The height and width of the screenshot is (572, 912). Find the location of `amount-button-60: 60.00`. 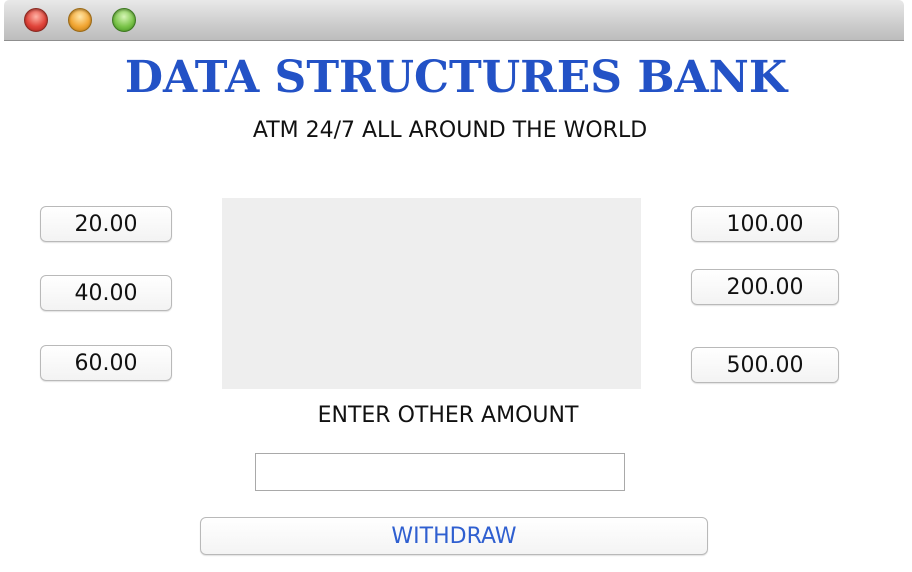

amount-button-60: 60.00 is located at coordinates (106, 363).